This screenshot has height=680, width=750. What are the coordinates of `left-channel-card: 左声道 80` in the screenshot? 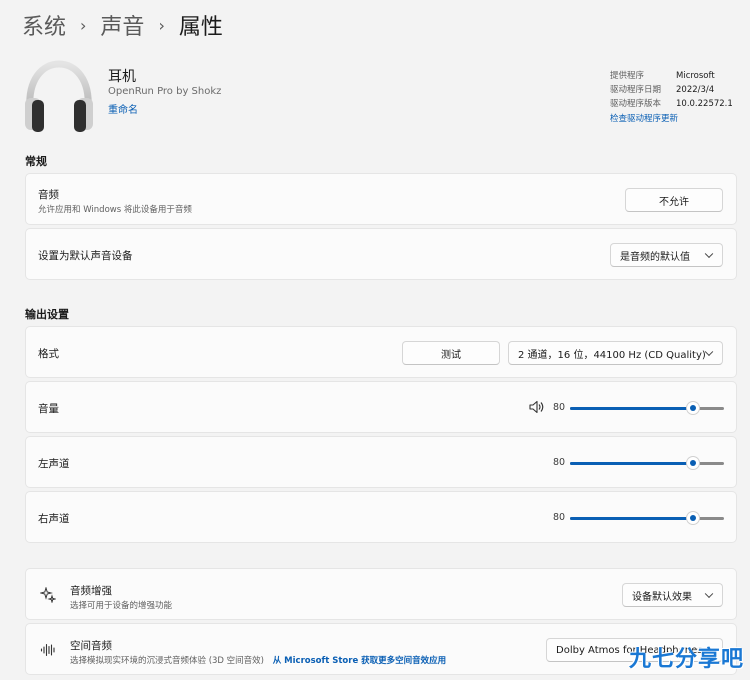 It's located at (381, 462).